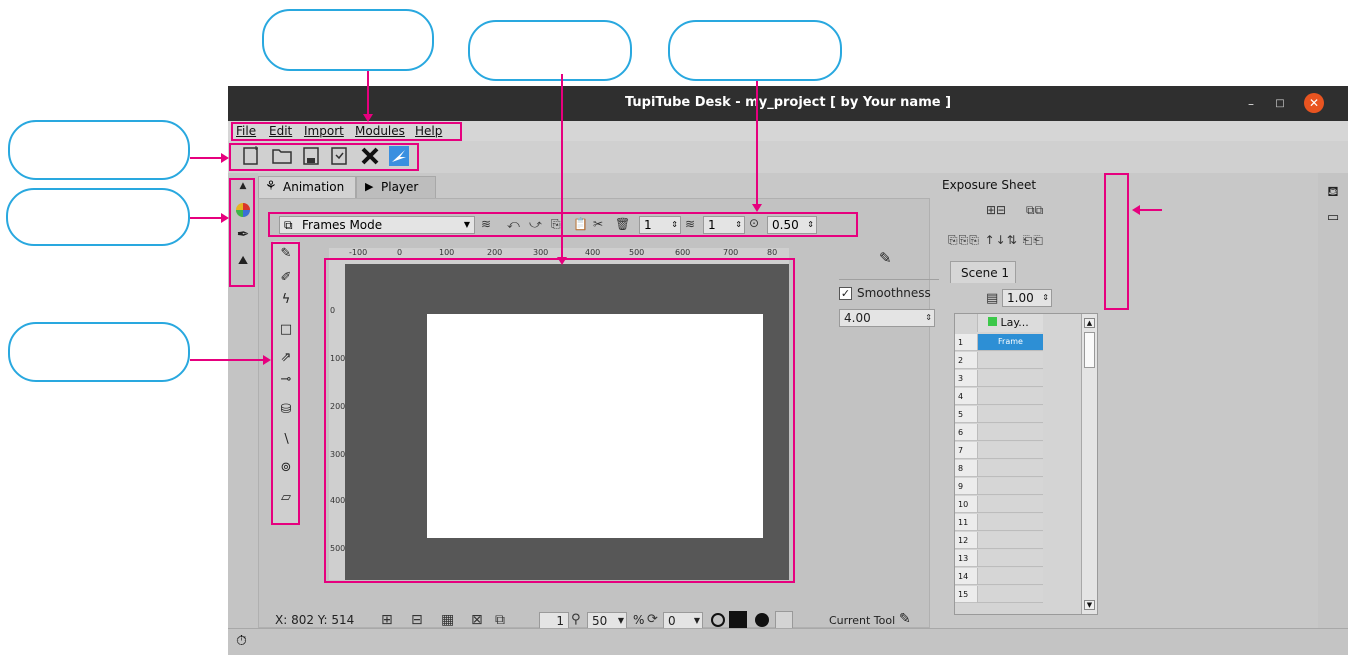 Image resolution: width=1349 pixels, height=655 pixels. Describe the element at coordinates (672, 621) in the screenshot. I see `rotation-value: 0` at that location.